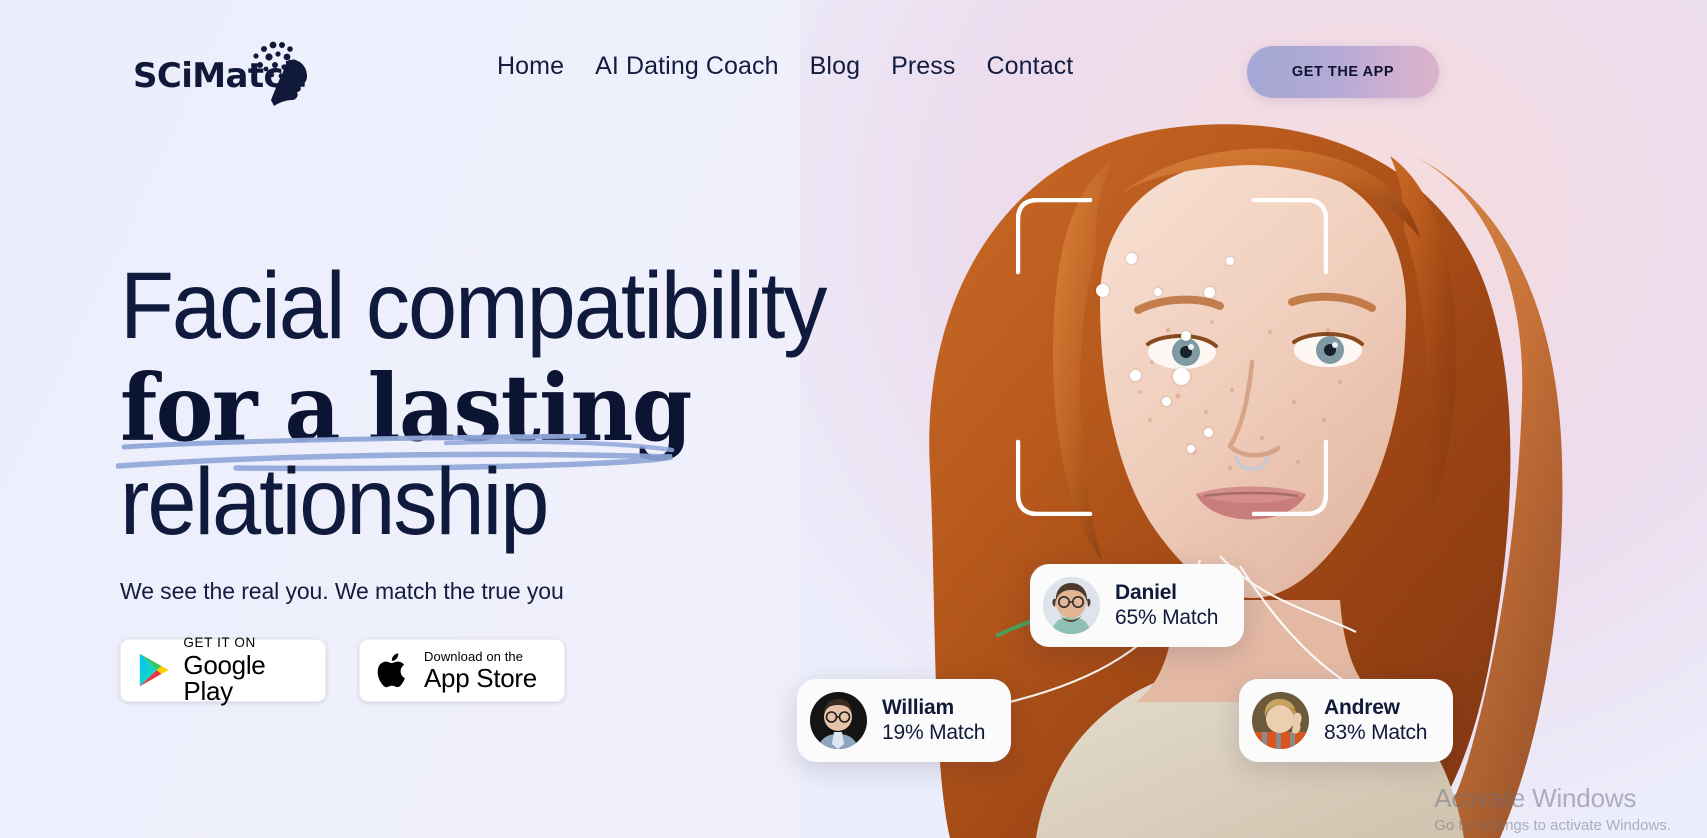  What do you see at coordinates (923, 66) in the screenshot?
I see `nav-item-press: Press` at bounding box center [923, 66].